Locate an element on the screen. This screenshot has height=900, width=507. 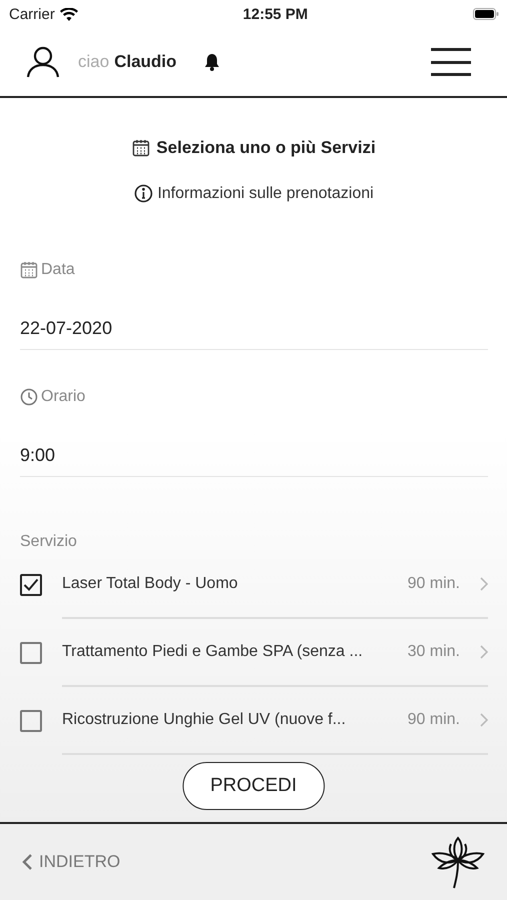
carrier-label: Carrier is located at coordinates (32, 14).